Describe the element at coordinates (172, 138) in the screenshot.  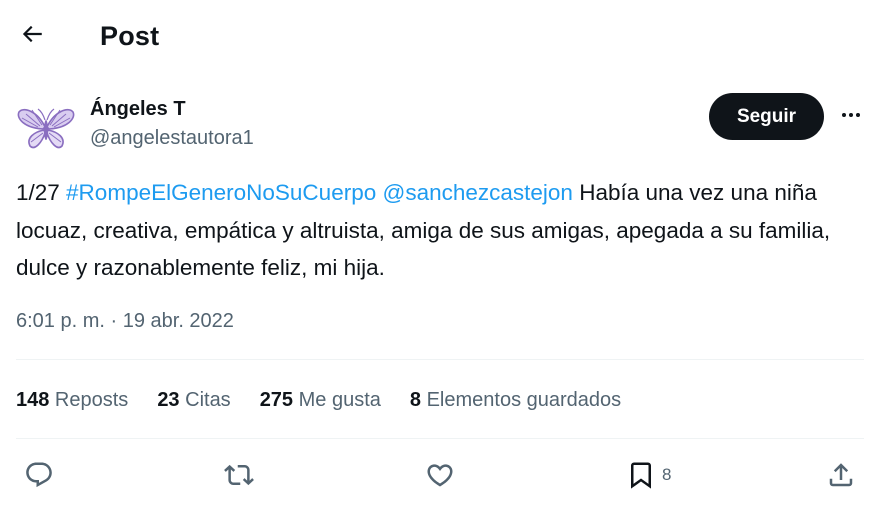
I see `author-handle: @angelestautora1` at that location.